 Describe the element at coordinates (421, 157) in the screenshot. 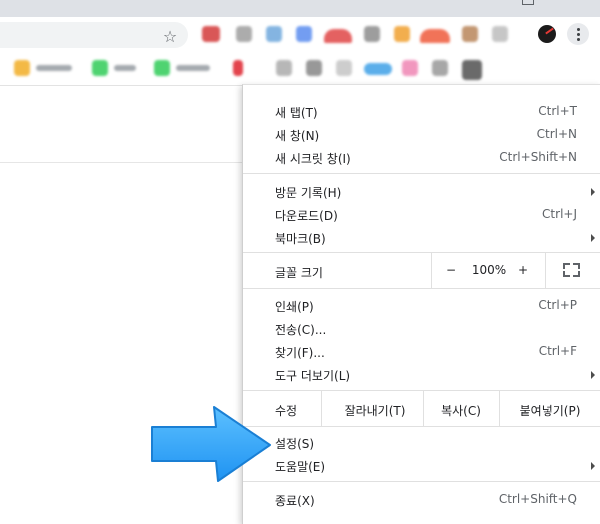

I see `menu-item-new-incognito: 새 시크릿 창(I) Ctrl+Shift+N` at that location.